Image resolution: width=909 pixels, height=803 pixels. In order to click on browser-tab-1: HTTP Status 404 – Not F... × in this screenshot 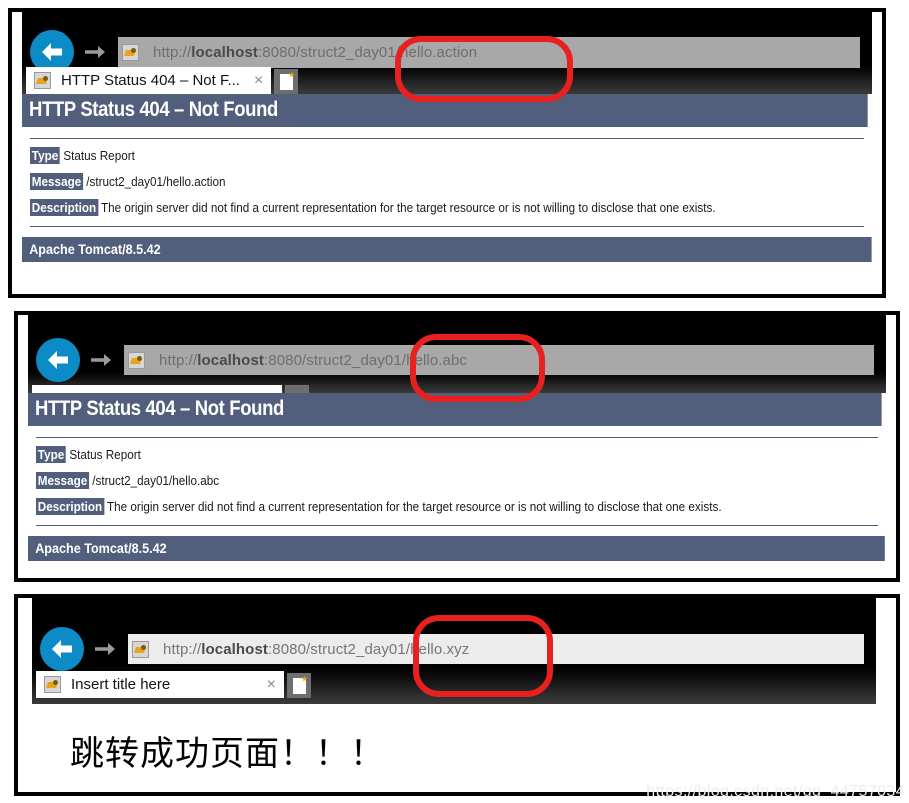, I will do `click(149, 80)`.